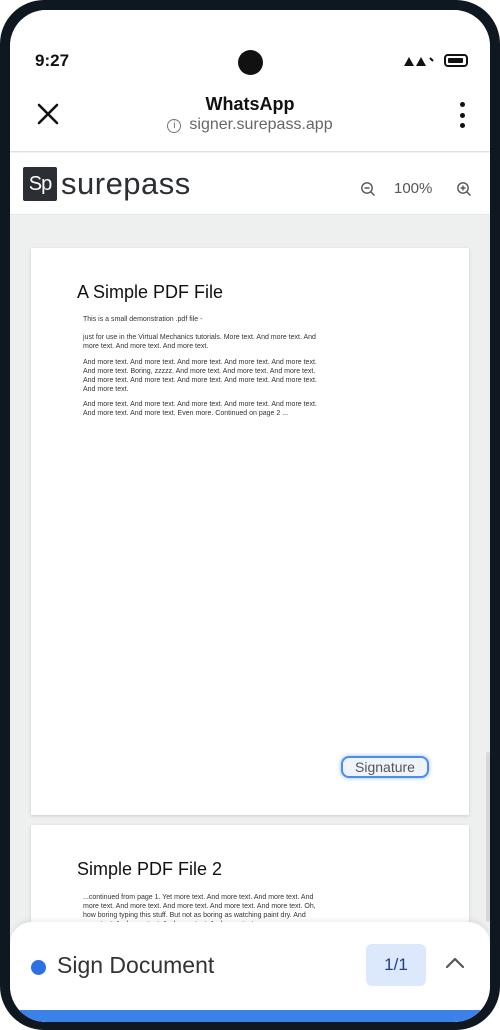 The width and height of the screenshot is (500, 1030). I want to click on url-bar: i signer.surepass.app, so click(250, 125).